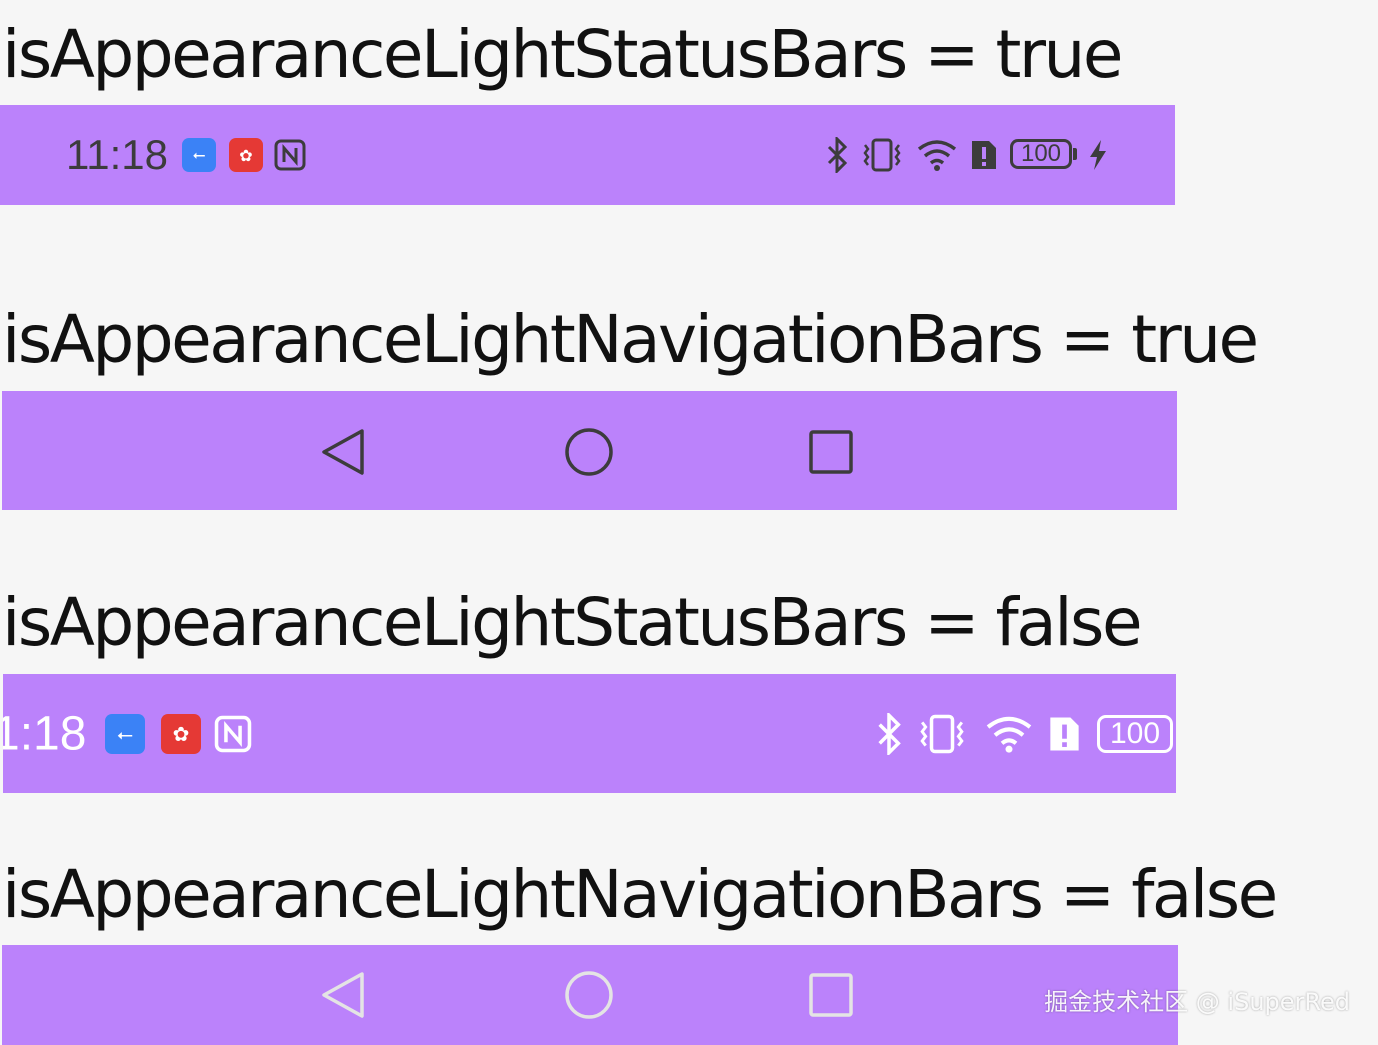 The width and height of the screenshot is (1378, 1045). What do you see at coordinates (630, 339) in the screenshot?
I see `heading-light-nav-true: isAppearanceLightNavigationBars = true` at bounding box center [630, 339].